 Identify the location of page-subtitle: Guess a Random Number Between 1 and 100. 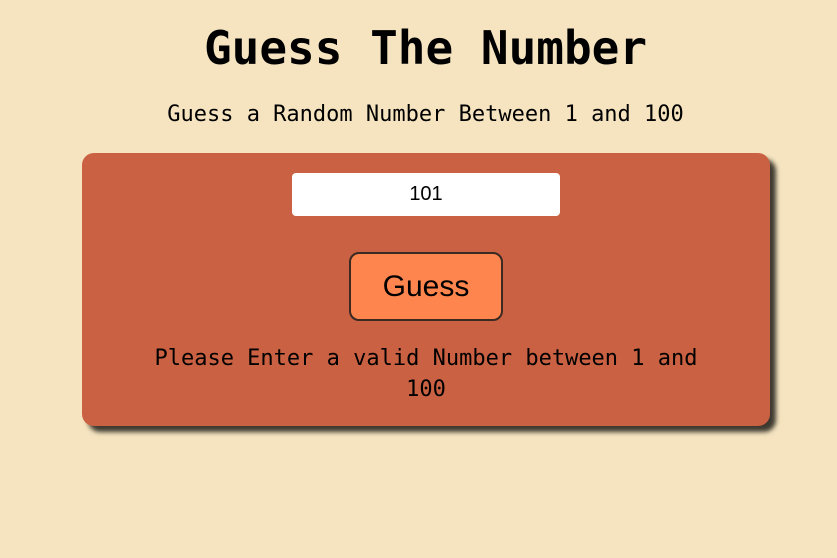
(425, 114).